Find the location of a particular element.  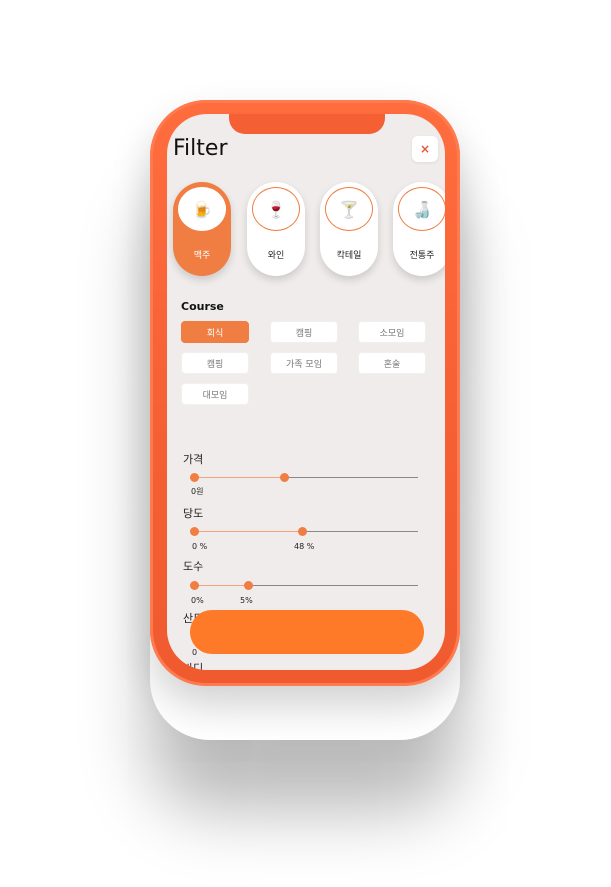

abv-slider-max-handle is located at coordinates (248, 585).